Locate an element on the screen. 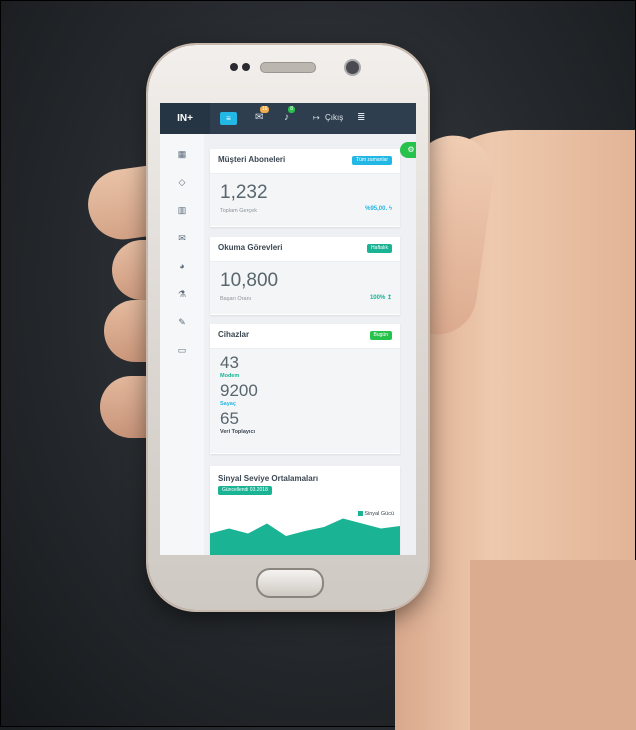 The height and width of the screenshot is (730, 636). notifications-button: ♪ 8 is located at coordinates (289, 115).